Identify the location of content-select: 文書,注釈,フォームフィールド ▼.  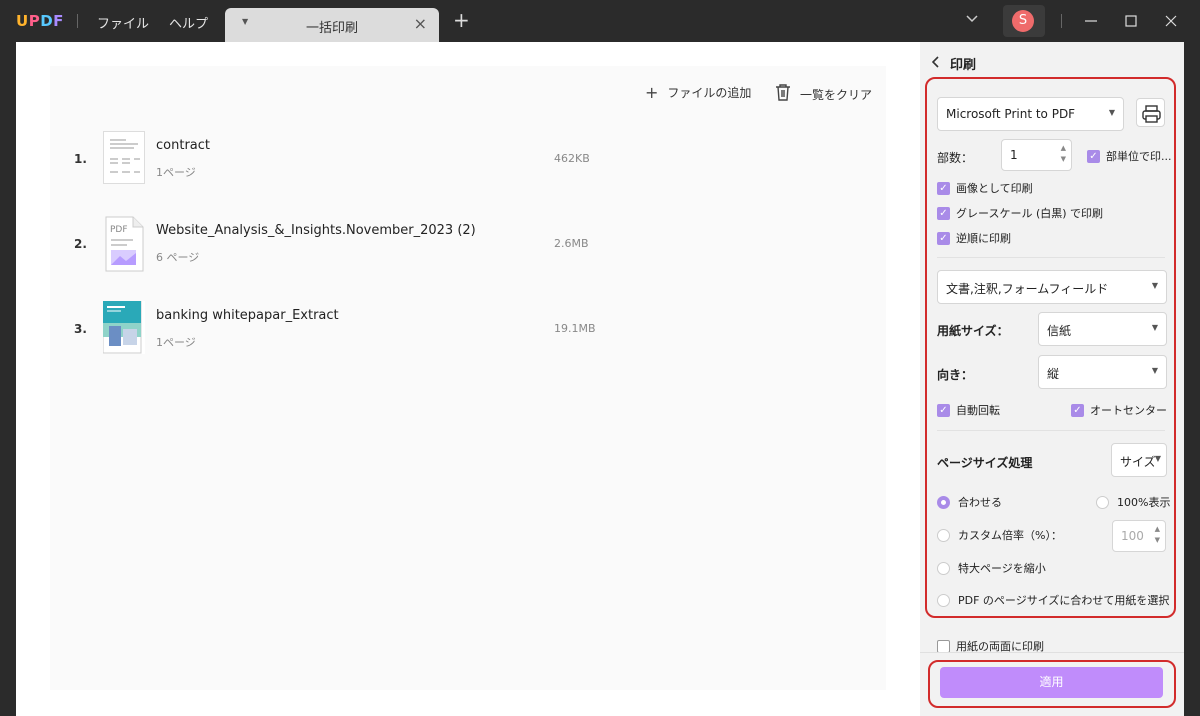
(1052, 287).